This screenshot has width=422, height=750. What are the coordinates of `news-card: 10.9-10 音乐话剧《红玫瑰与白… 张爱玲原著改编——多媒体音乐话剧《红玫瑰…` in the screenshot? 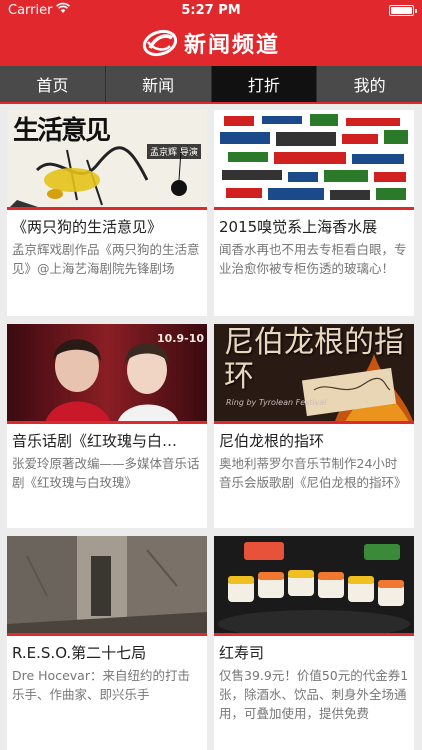 It's located at (107, 426).